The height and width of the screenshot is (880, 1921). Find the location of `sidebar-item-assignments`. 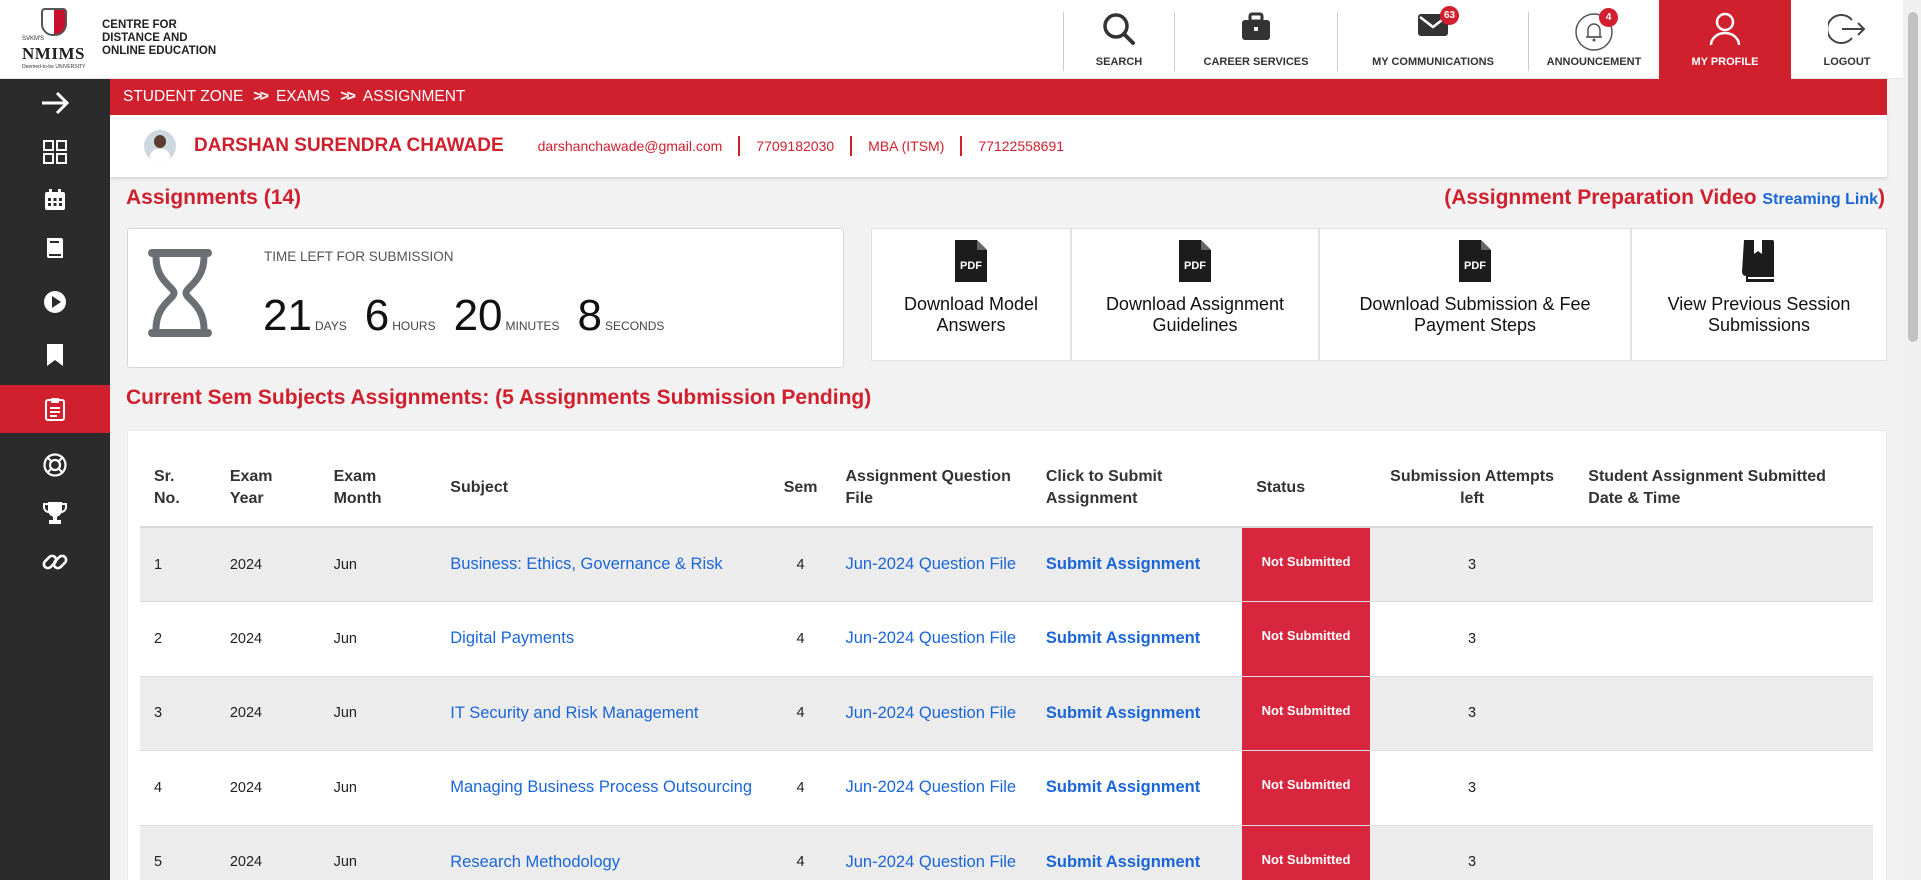

sidebar-item-assignments is located at coordinates (55, 409).